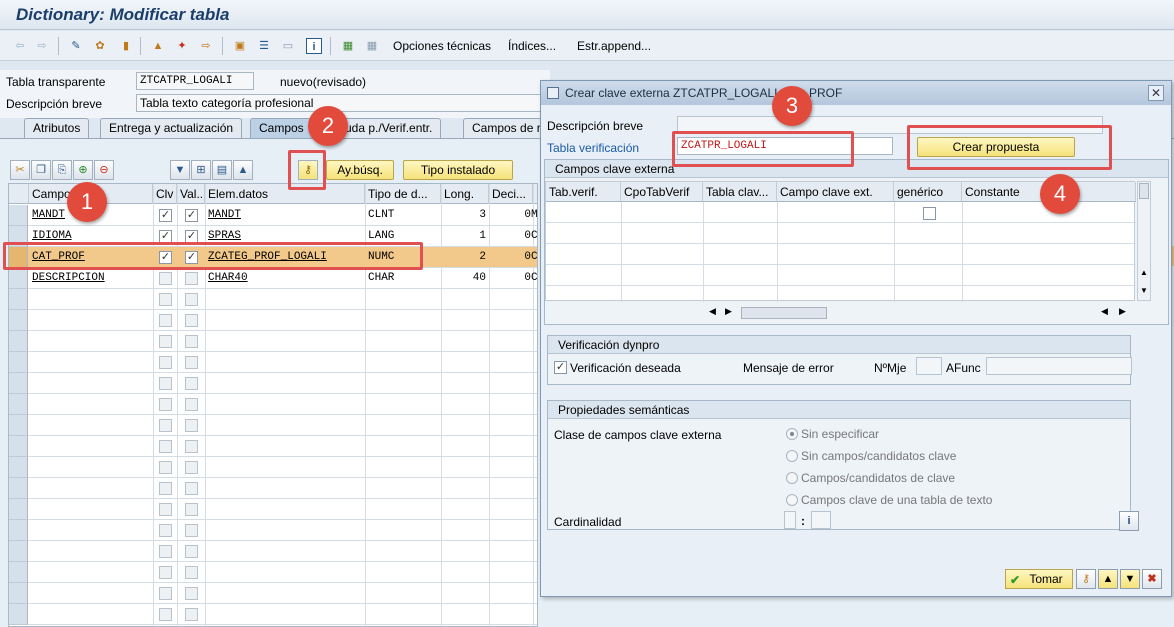  Describe the element at coordinates (929, 213) in the screenshot. I see `generic-checkbox` at that location.